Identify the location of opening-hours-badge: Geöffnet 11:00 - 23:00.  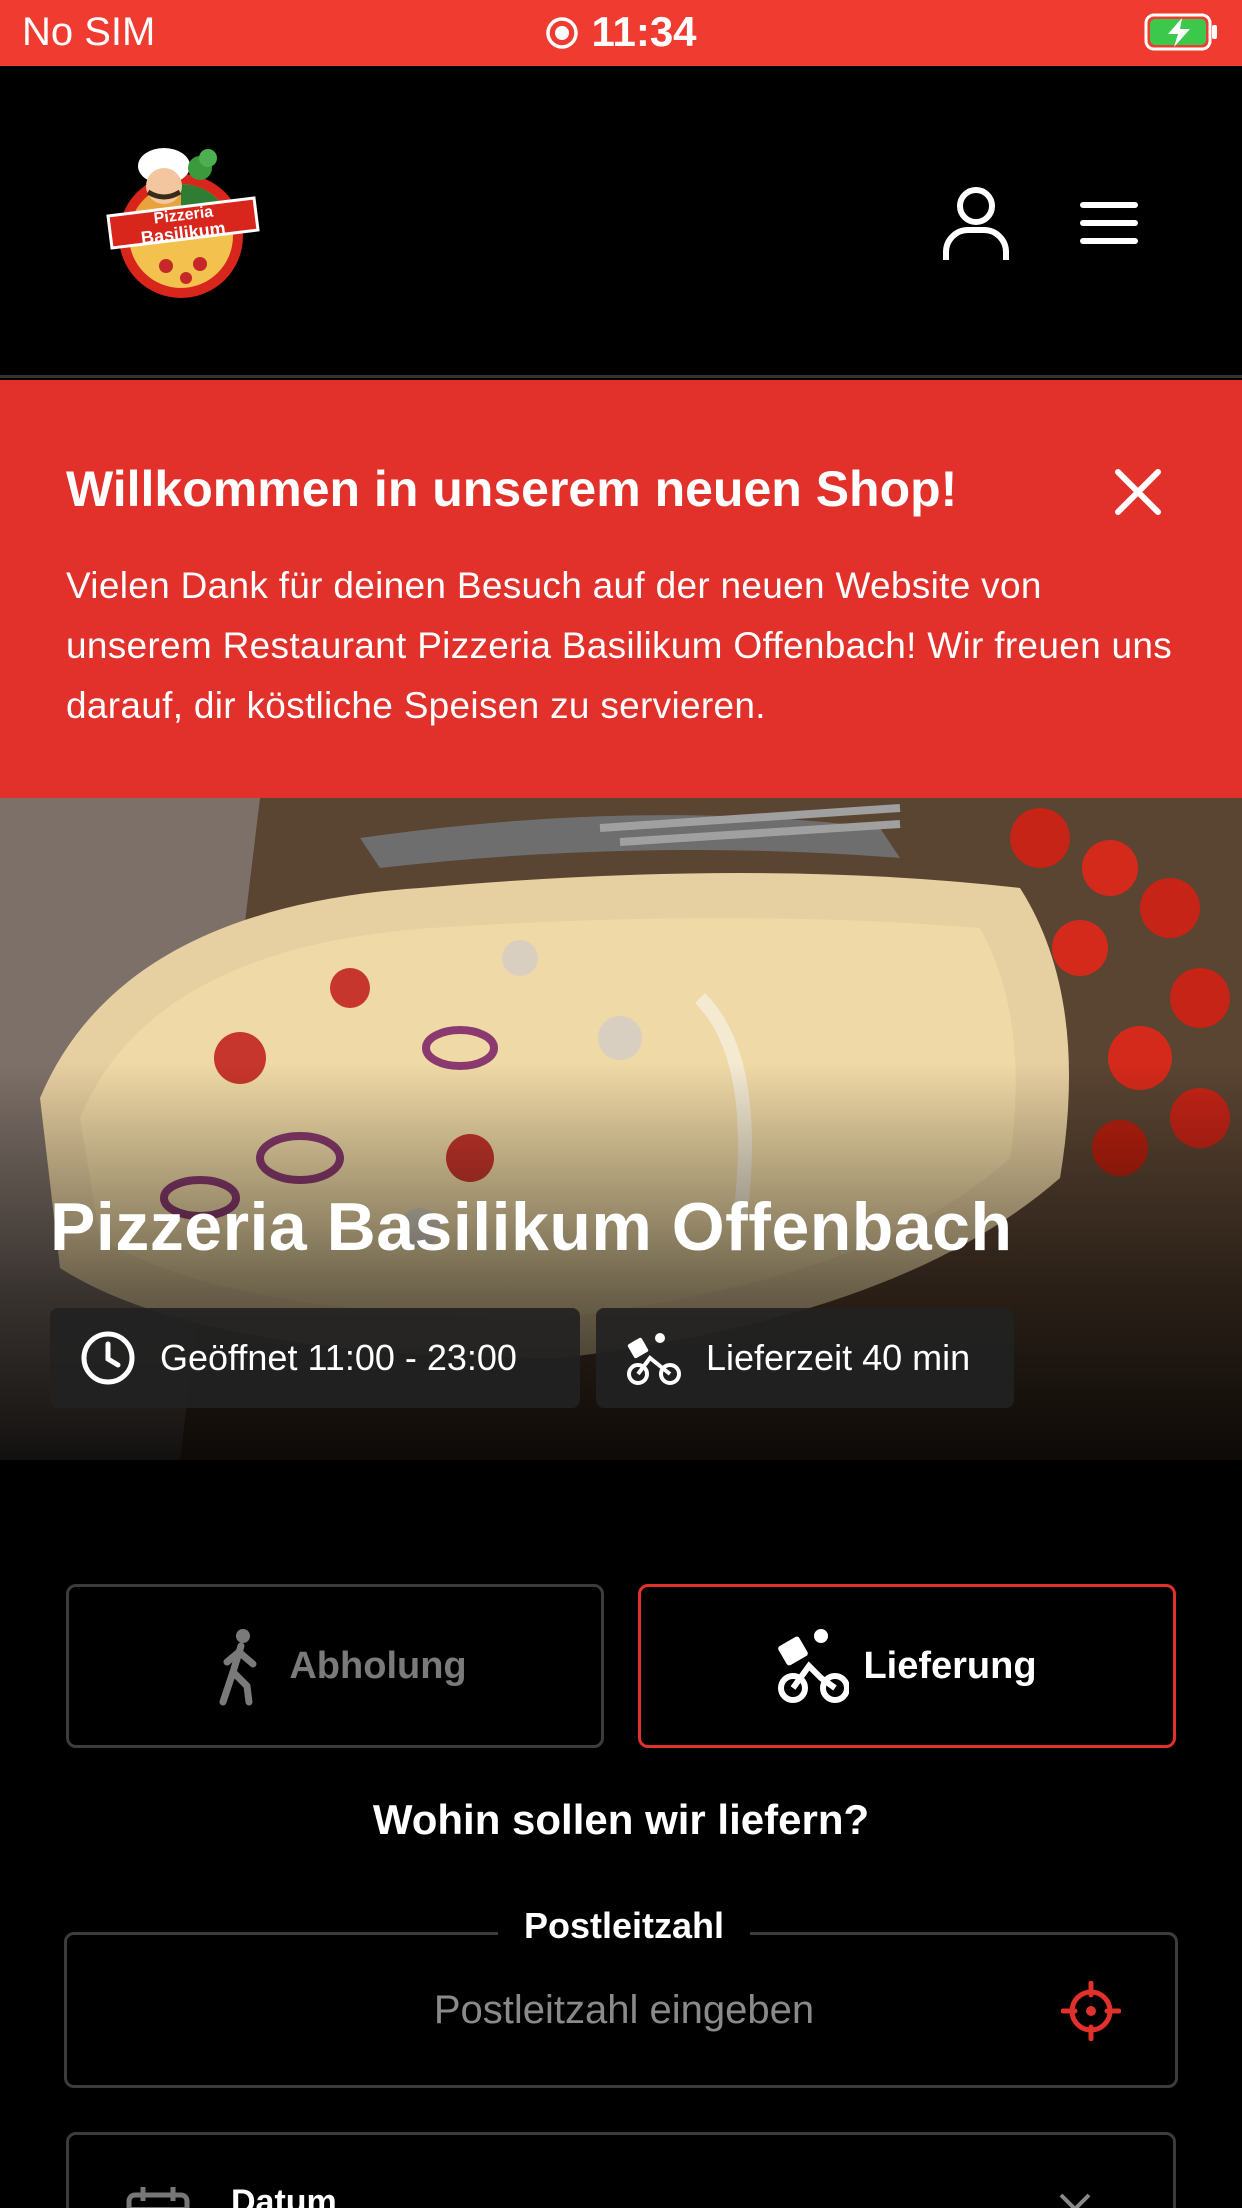
(315, 1358).